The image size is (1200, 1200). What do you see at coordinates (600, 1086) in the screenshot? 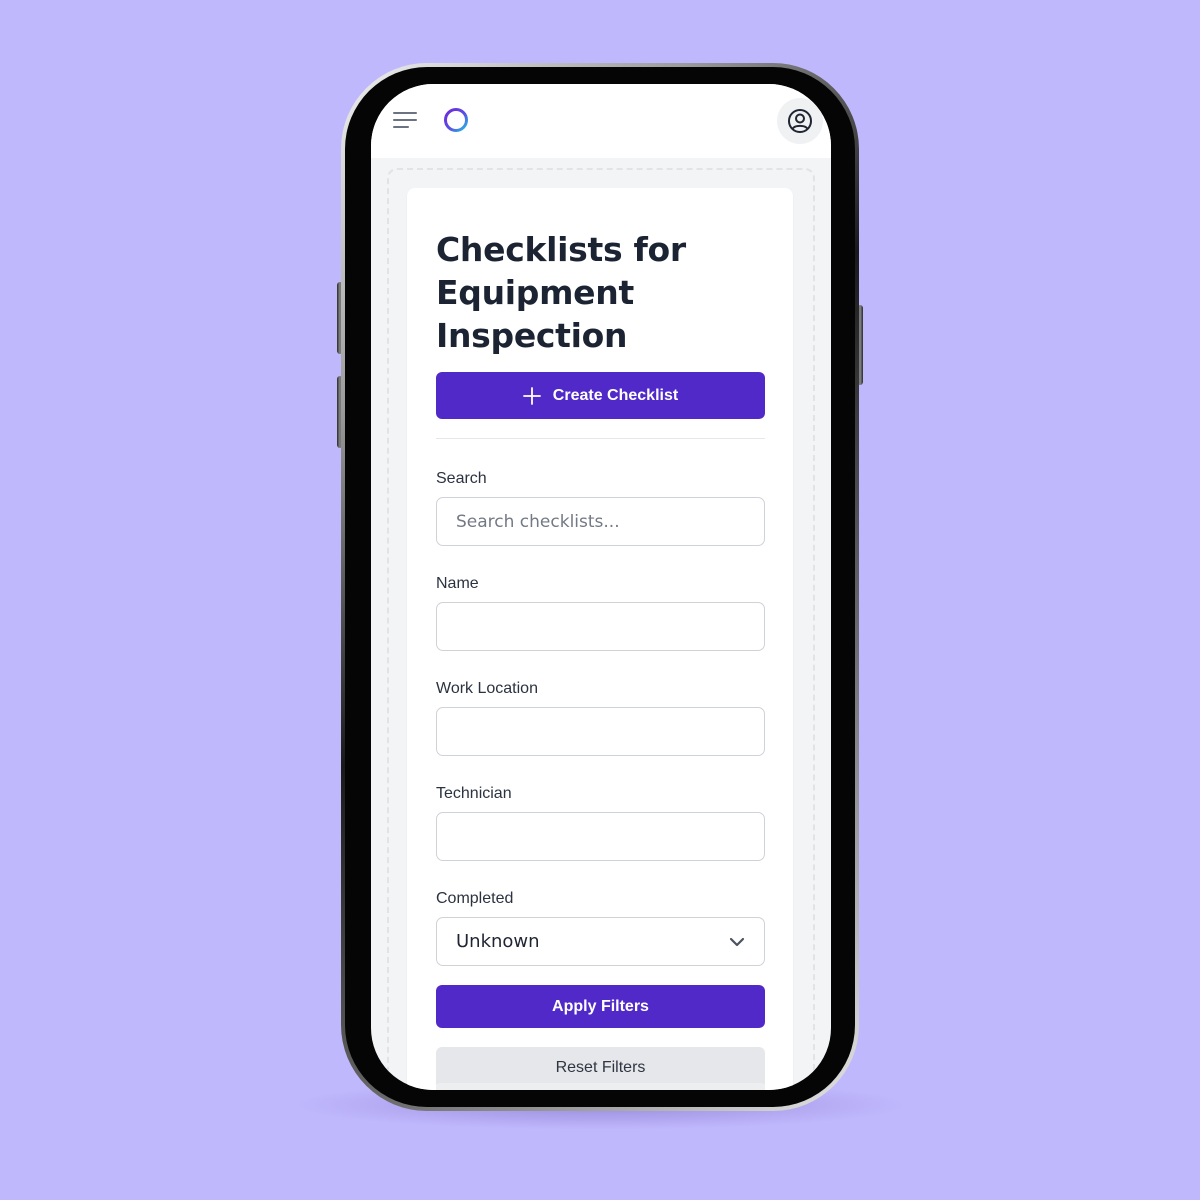
I see `next-card-edge` at bounding box center [600, 1086].